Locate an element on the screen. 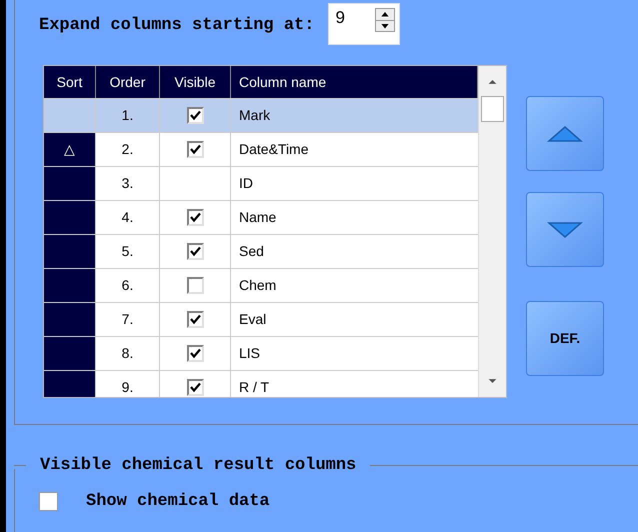 The width and height of the screenshot is (638, 532). column-name-cell-text: Sed is located at coordinates (251, 251).